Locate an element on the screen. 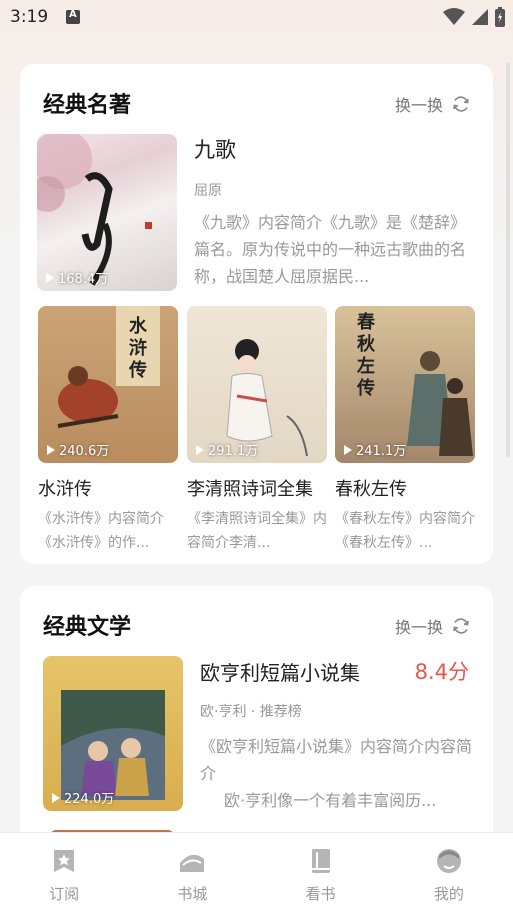  grid-book-cover: 春 秋 左 传 241.1万 is located at coordinates (405, 384).